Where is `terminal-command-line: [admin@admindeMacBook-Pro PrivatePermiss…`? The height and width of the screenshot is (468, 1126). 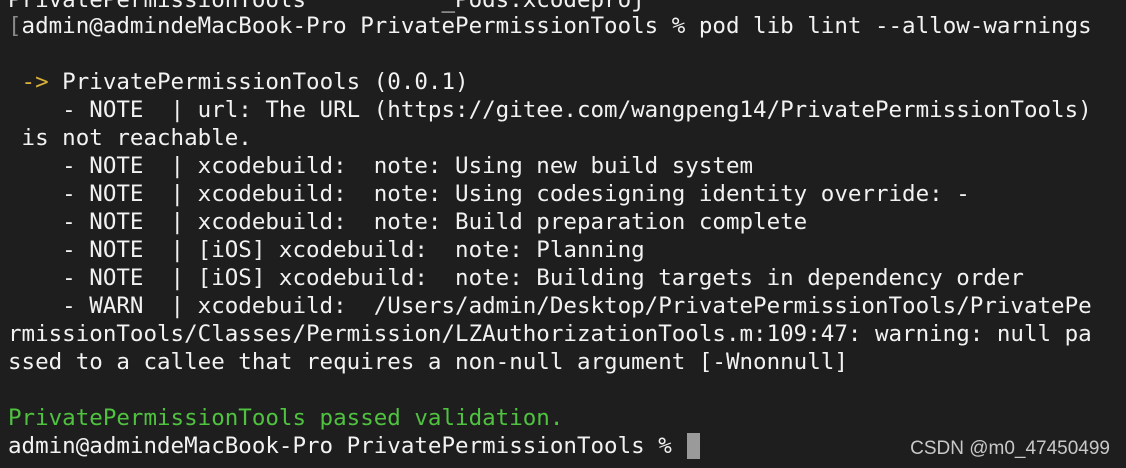 terminal-command-line: [admin@admindeMacBook-Pro PrivatePermiss… is located at coordinates (550, 26).